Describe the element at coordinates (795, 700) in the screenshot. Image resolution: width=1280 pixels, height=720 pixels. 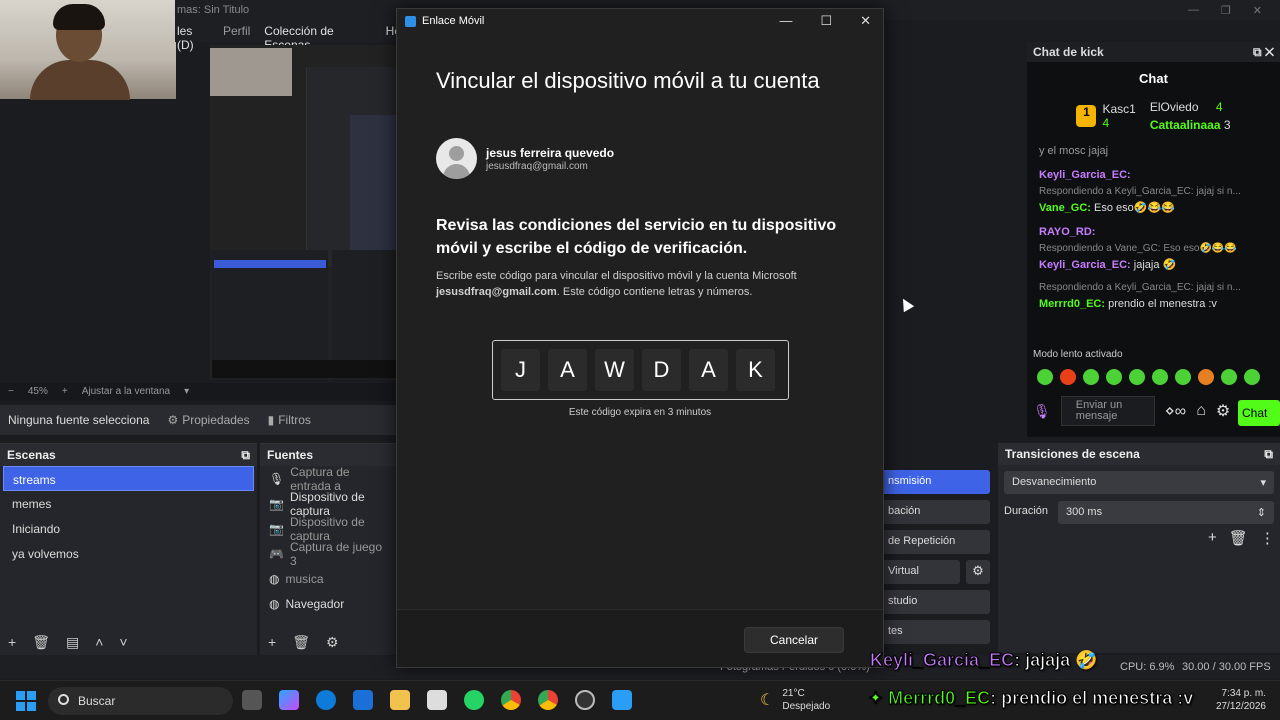
I see `weather-widget: ☾ 21°C Despejado` at that location.